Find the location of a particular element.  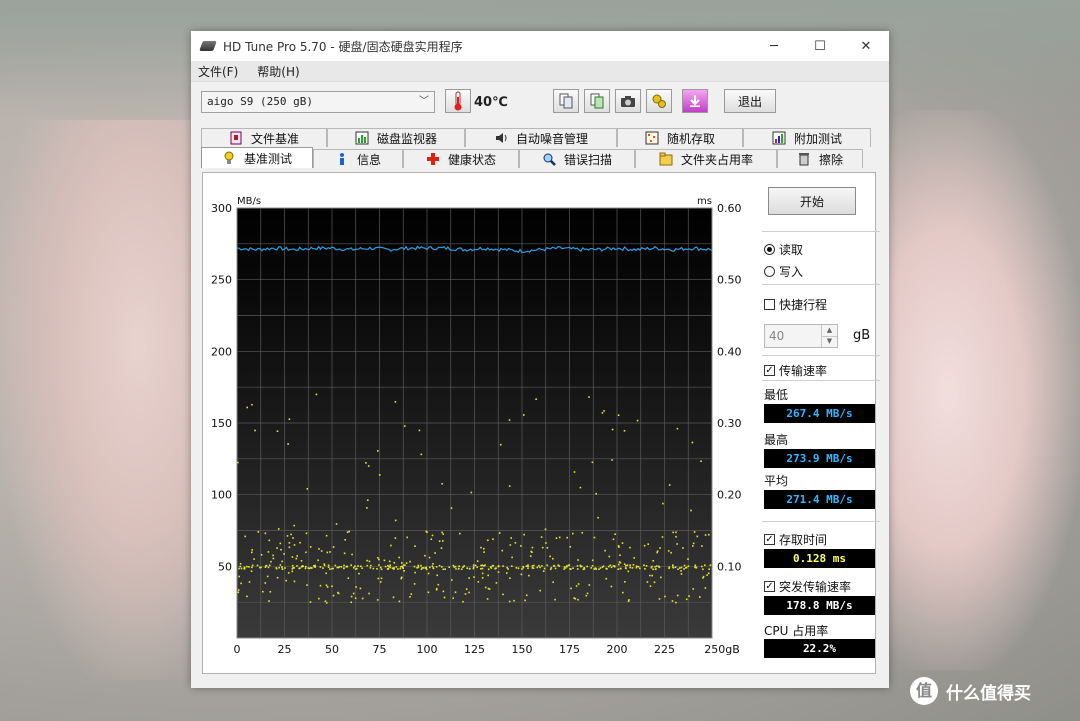

options-icon is located at coordinates (659, 101).